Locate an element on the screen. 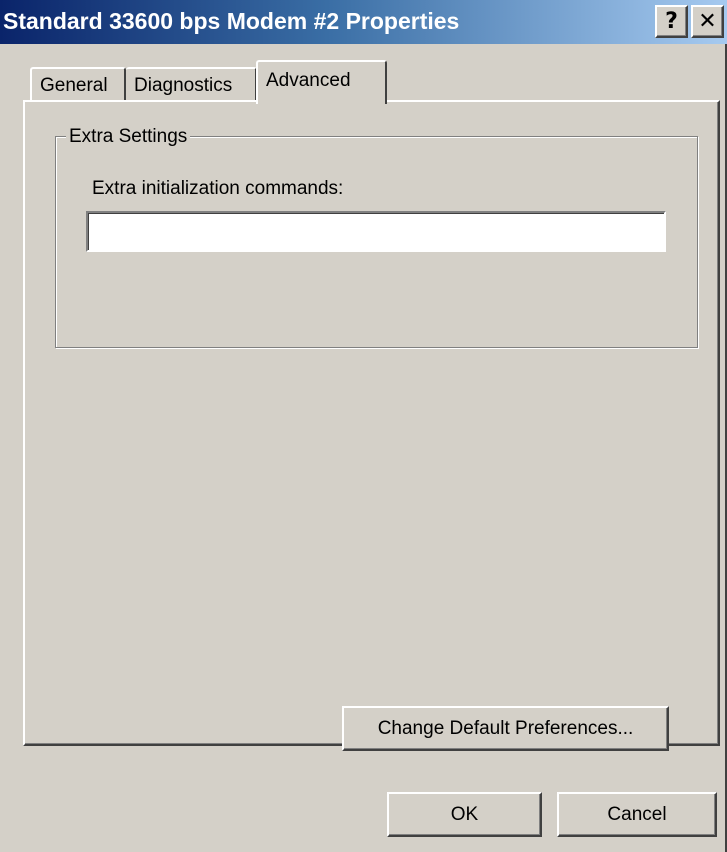 This screenshot has height=852, width=727. tab-advanced-label: Advanced is located at coordinates (308, 80).